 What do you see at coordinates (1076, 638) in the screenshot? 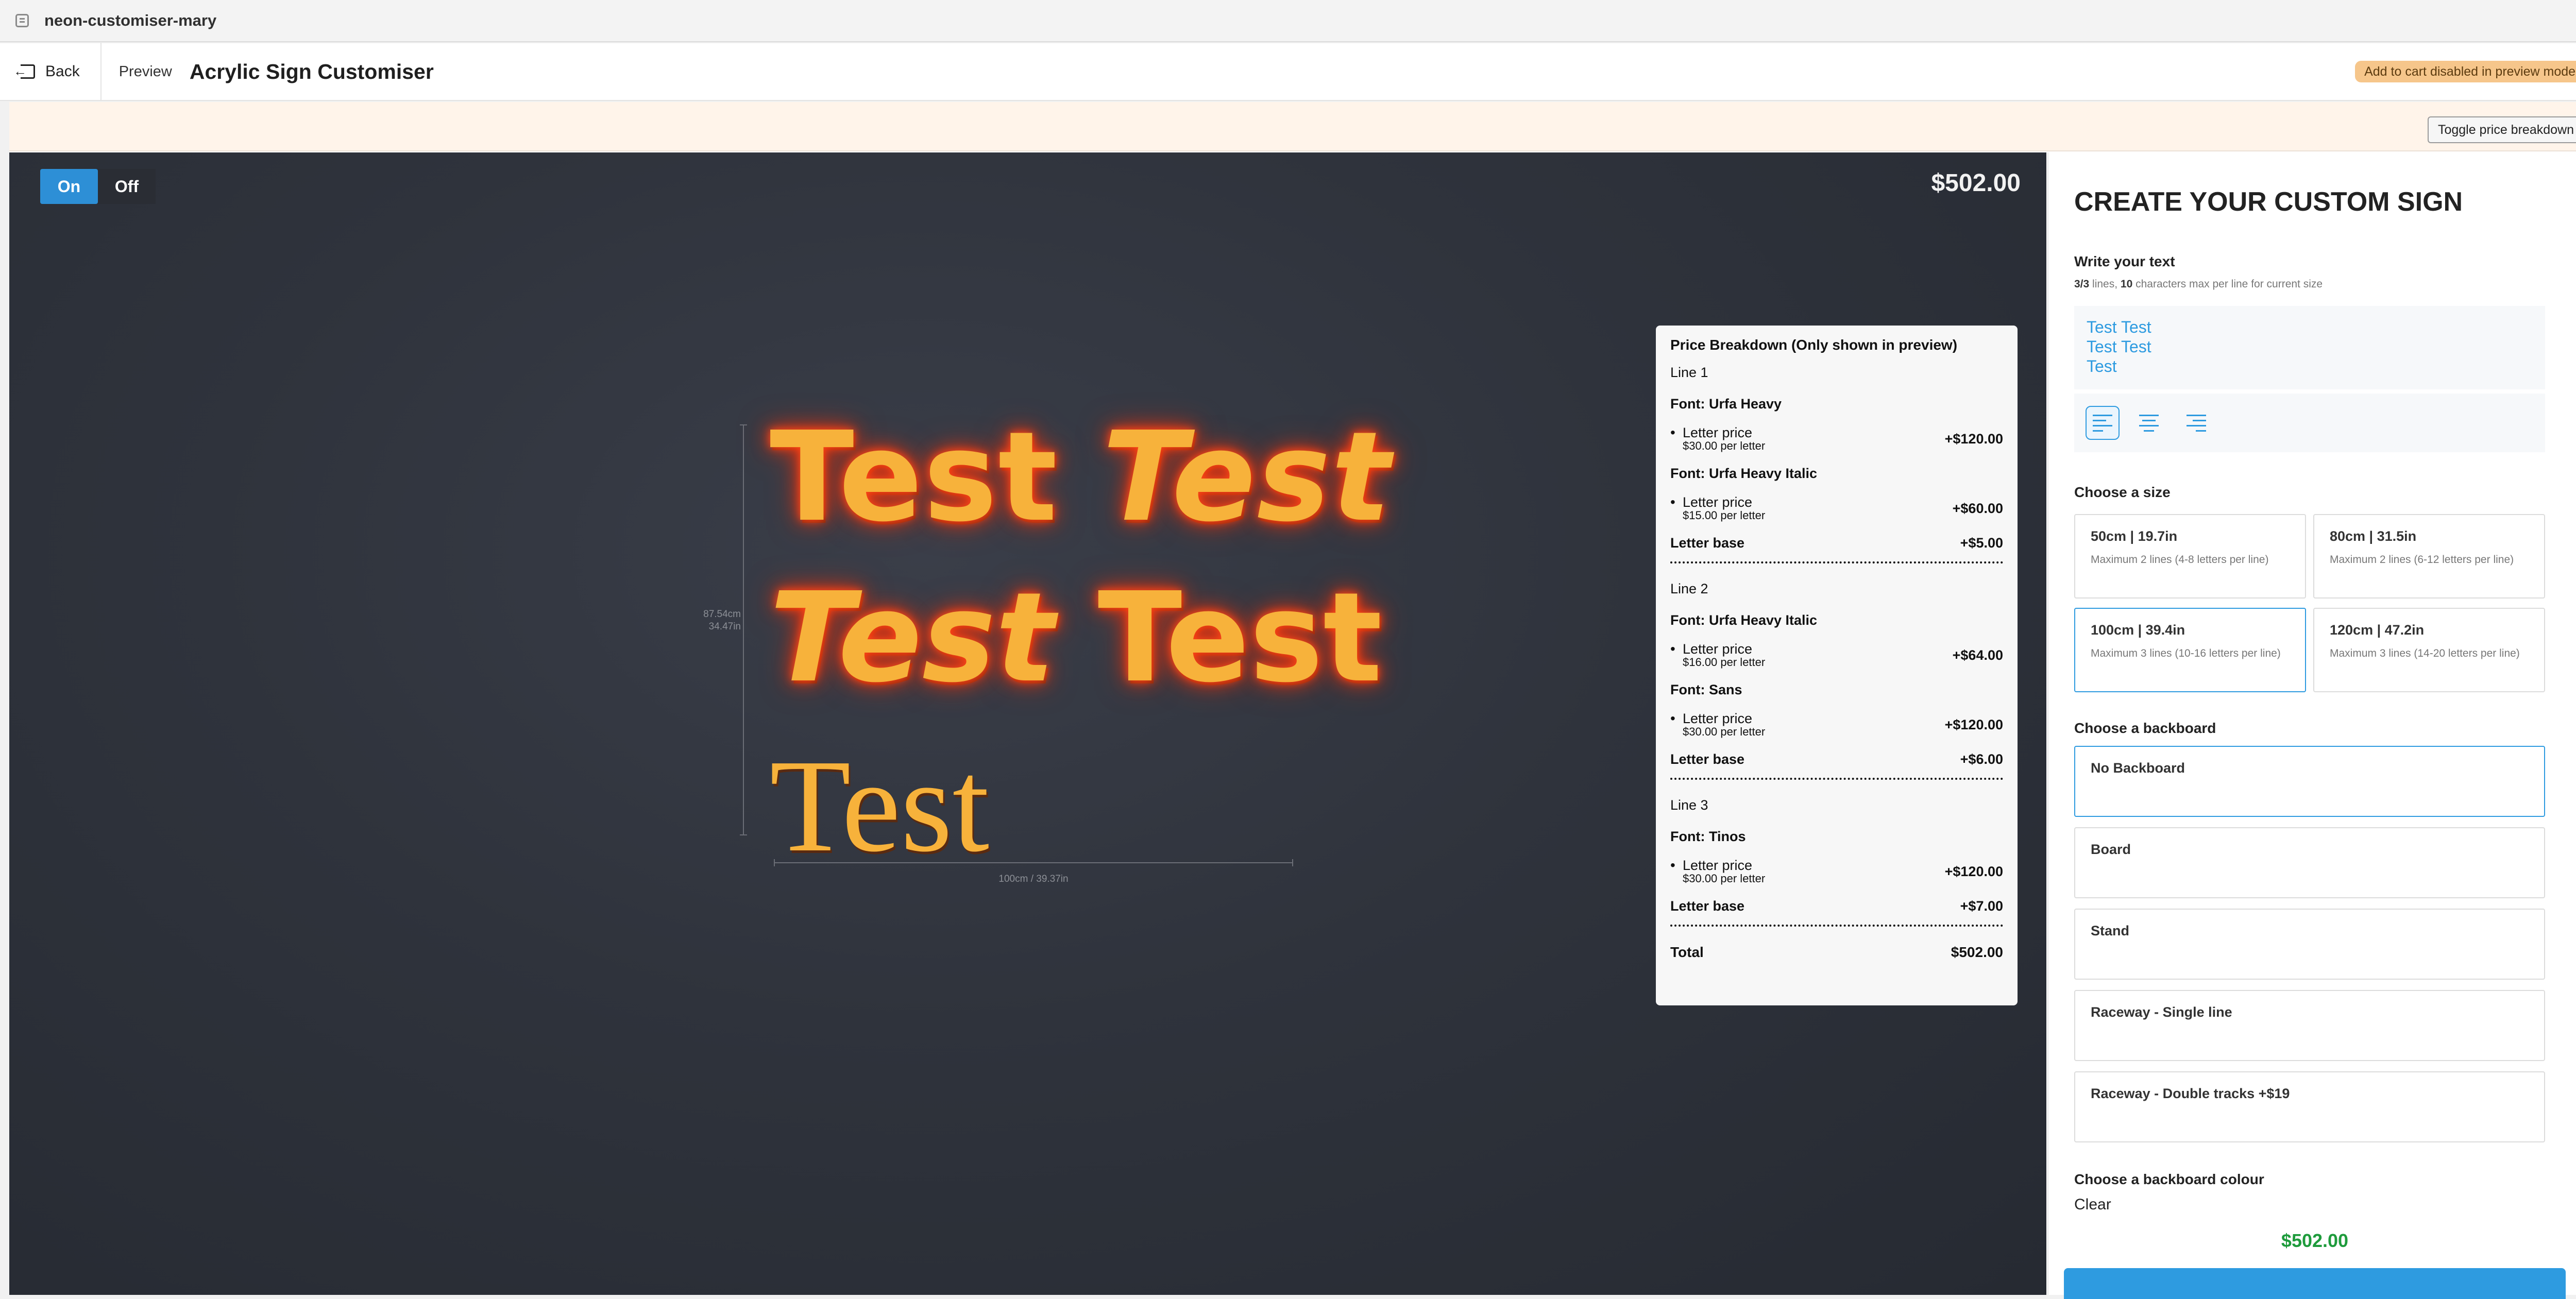
I see `sign-line-2: Test Test` at bounding box center [1076, 638].